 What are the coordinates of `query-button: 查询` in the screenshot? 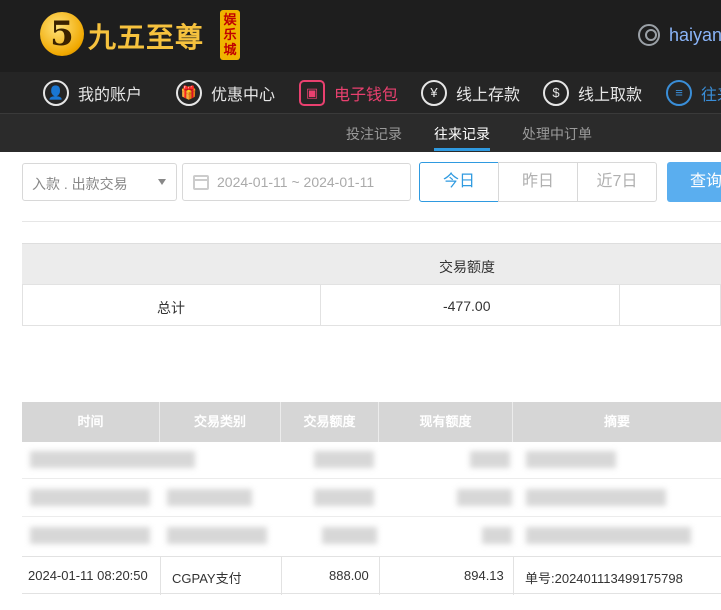 It's located at (694, 182).